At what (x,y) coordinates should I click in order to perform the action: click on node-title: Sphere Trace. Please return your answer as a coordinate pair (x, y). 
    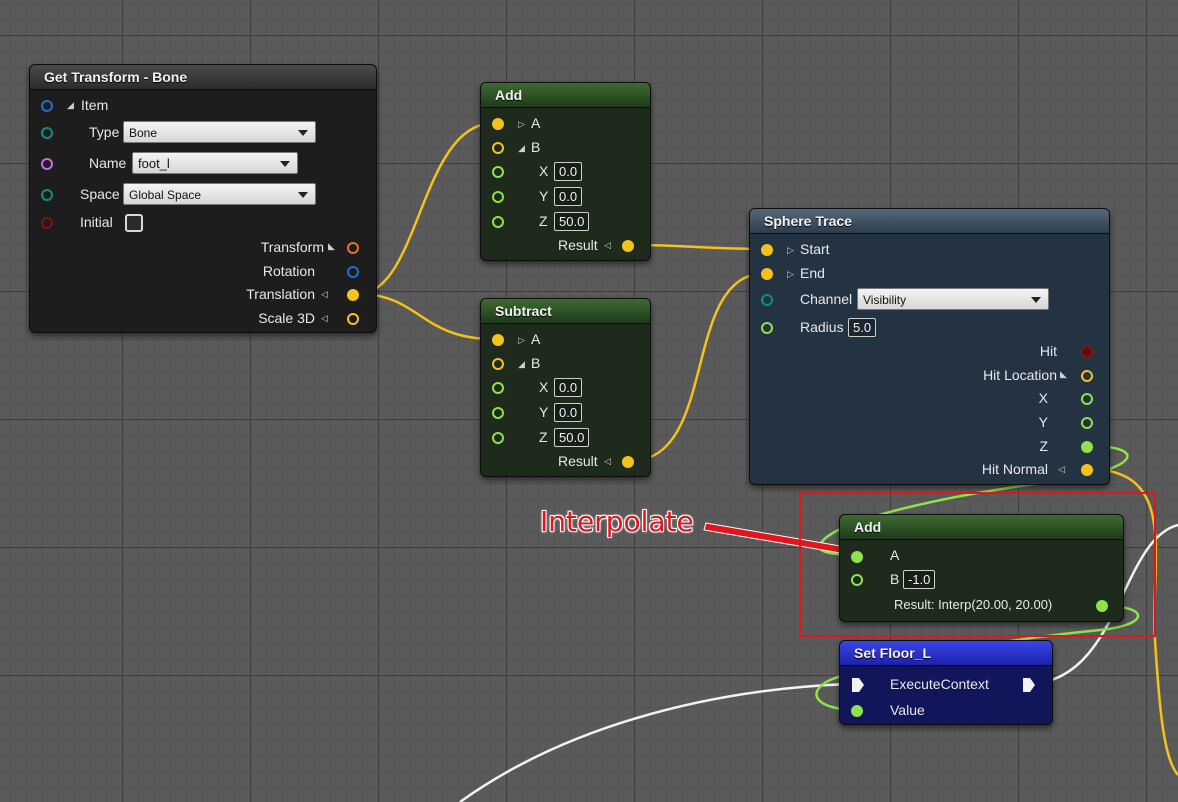
    Looking at the image, I should click on (929, 221).